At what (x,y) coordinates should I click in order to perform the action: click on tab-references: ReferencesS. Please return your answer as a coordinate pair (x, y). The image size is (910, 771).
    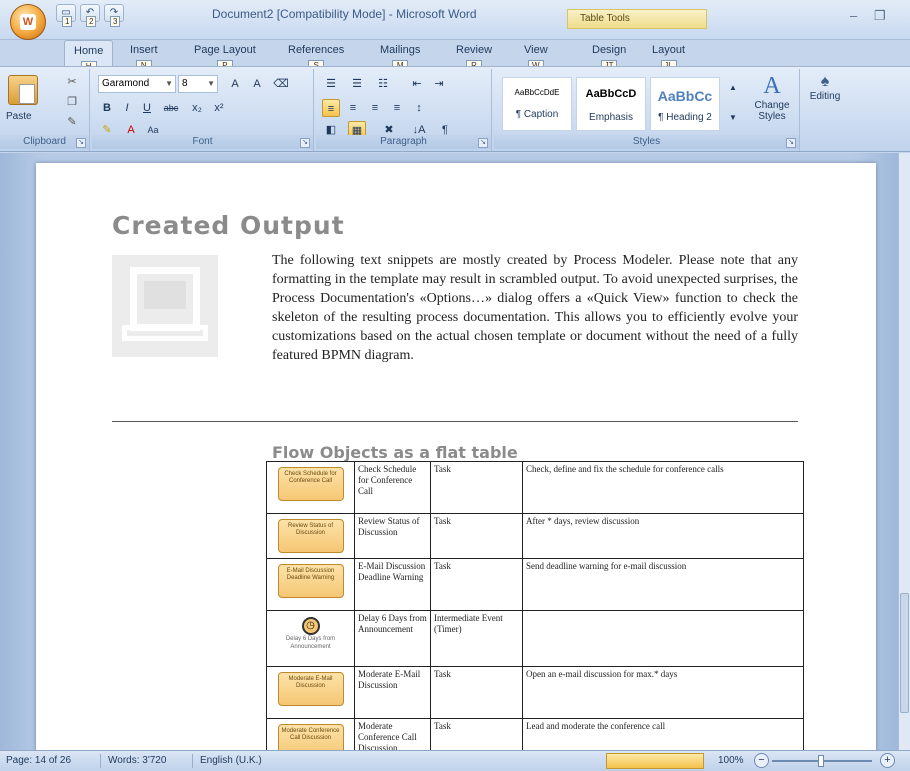
    Looking at the image, I should click on (316, 57).